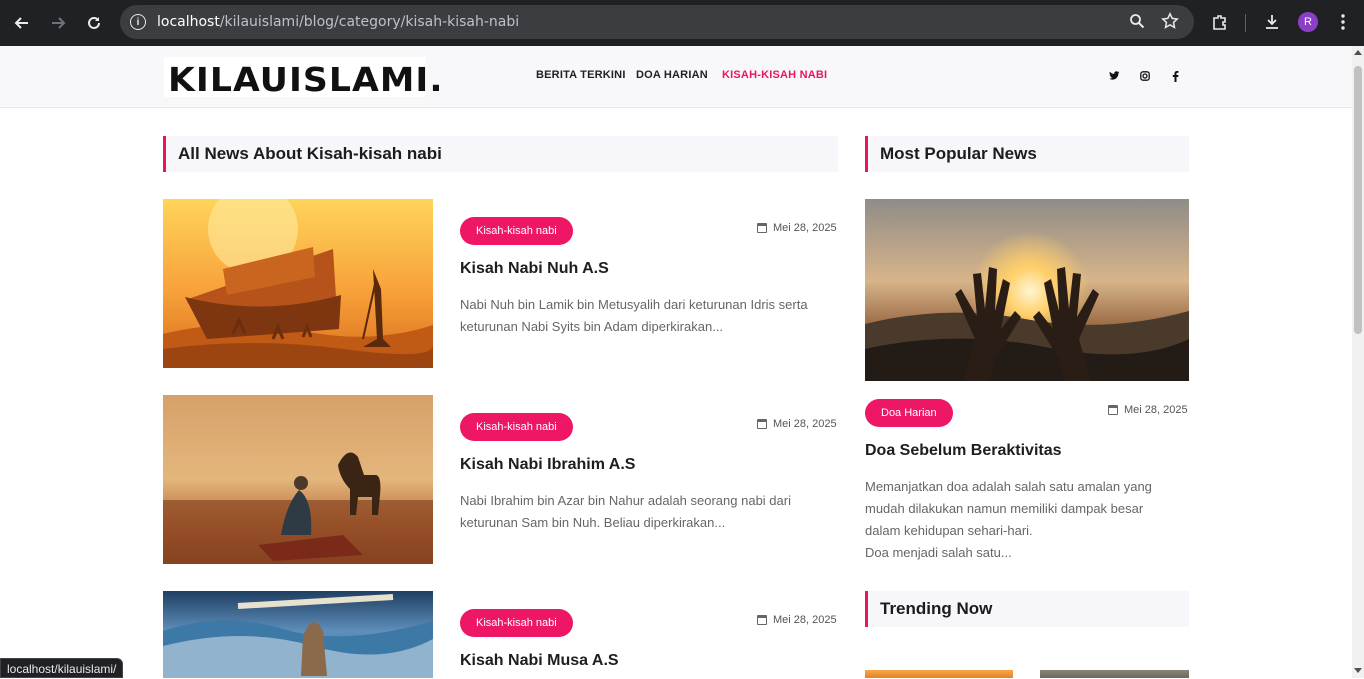 The height and width of the screenshot is (679, 1364). Describe the element at coordinates (138, 22) in the screenshot. I see `site-info-icon: i` at that location.